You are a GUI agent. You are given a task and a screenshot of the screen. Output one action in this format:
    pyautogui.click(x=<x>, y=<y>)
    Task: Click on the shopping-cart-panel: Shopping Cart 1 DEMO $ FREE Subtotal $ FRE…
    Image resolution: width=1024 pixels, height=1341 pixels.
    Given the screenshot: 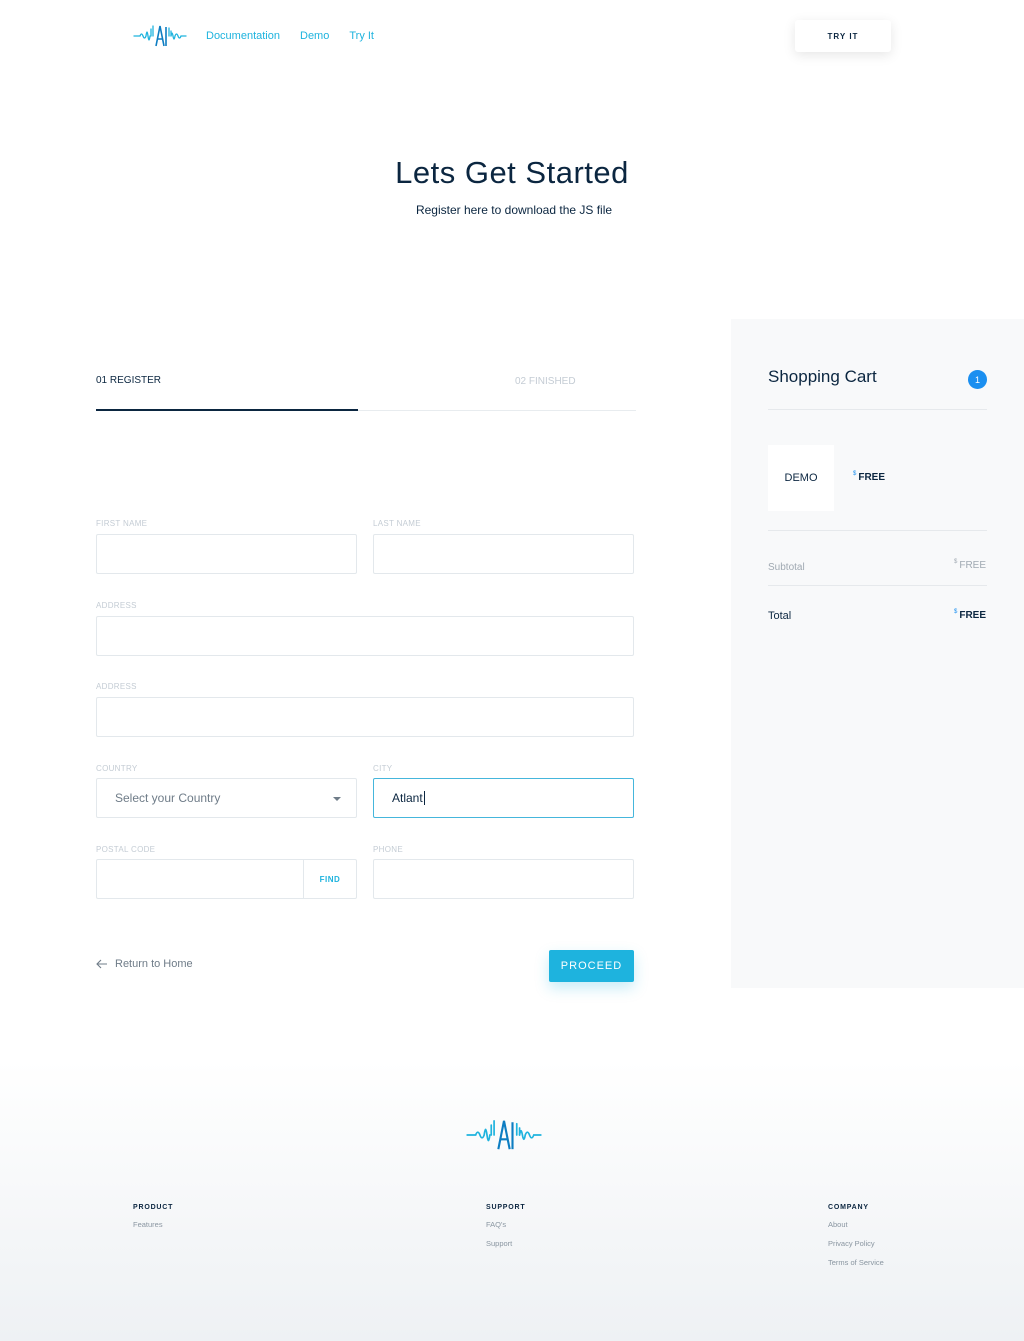 What is the action you would take?
    pyautogui.click(x=877, y=653)
    